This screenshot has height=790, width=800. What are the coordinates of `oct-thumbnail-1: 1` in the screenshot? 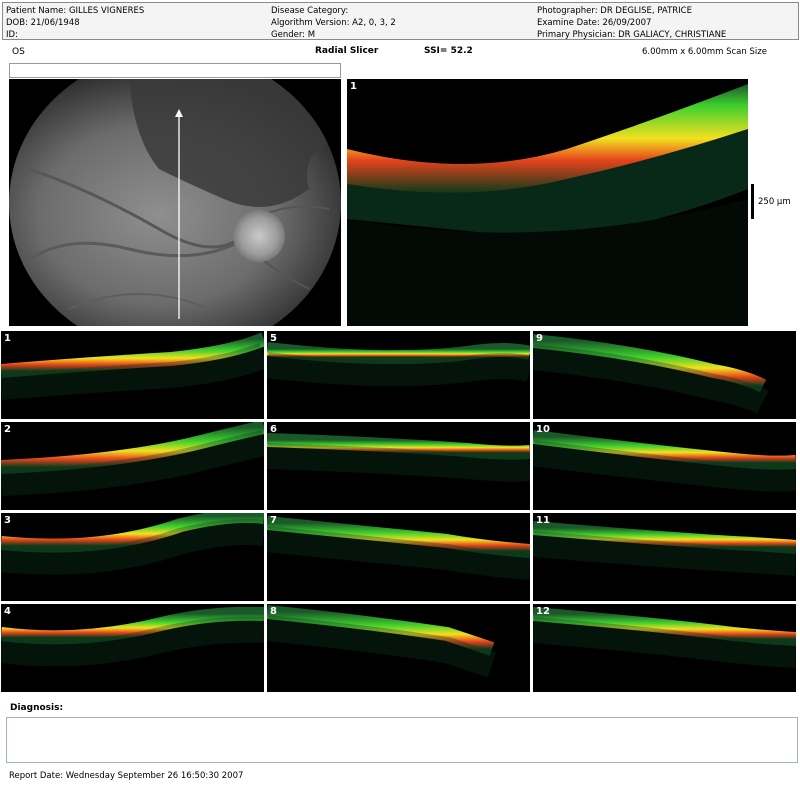 It's located at (132, 375).